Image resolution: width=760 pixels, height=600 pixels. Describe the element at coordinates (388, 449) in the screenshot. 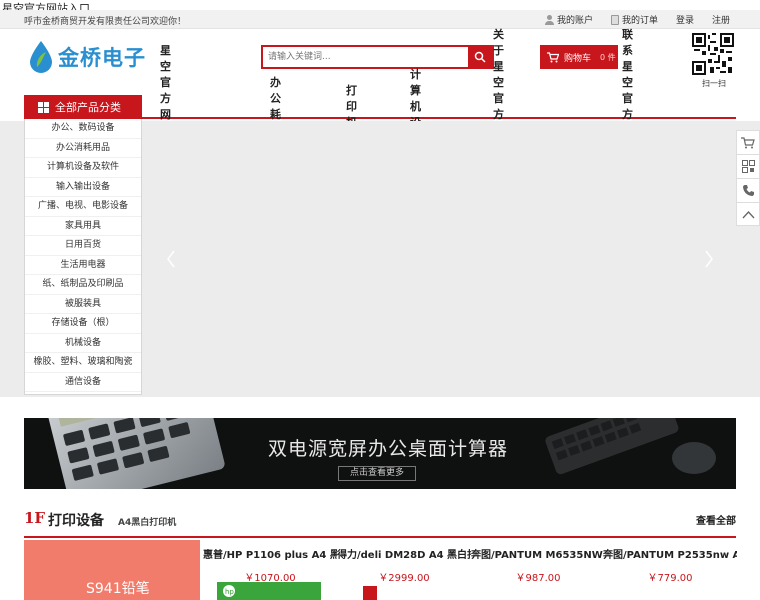

I see `promo-title: 双电源宽屏办公桌面计算器` at that location.